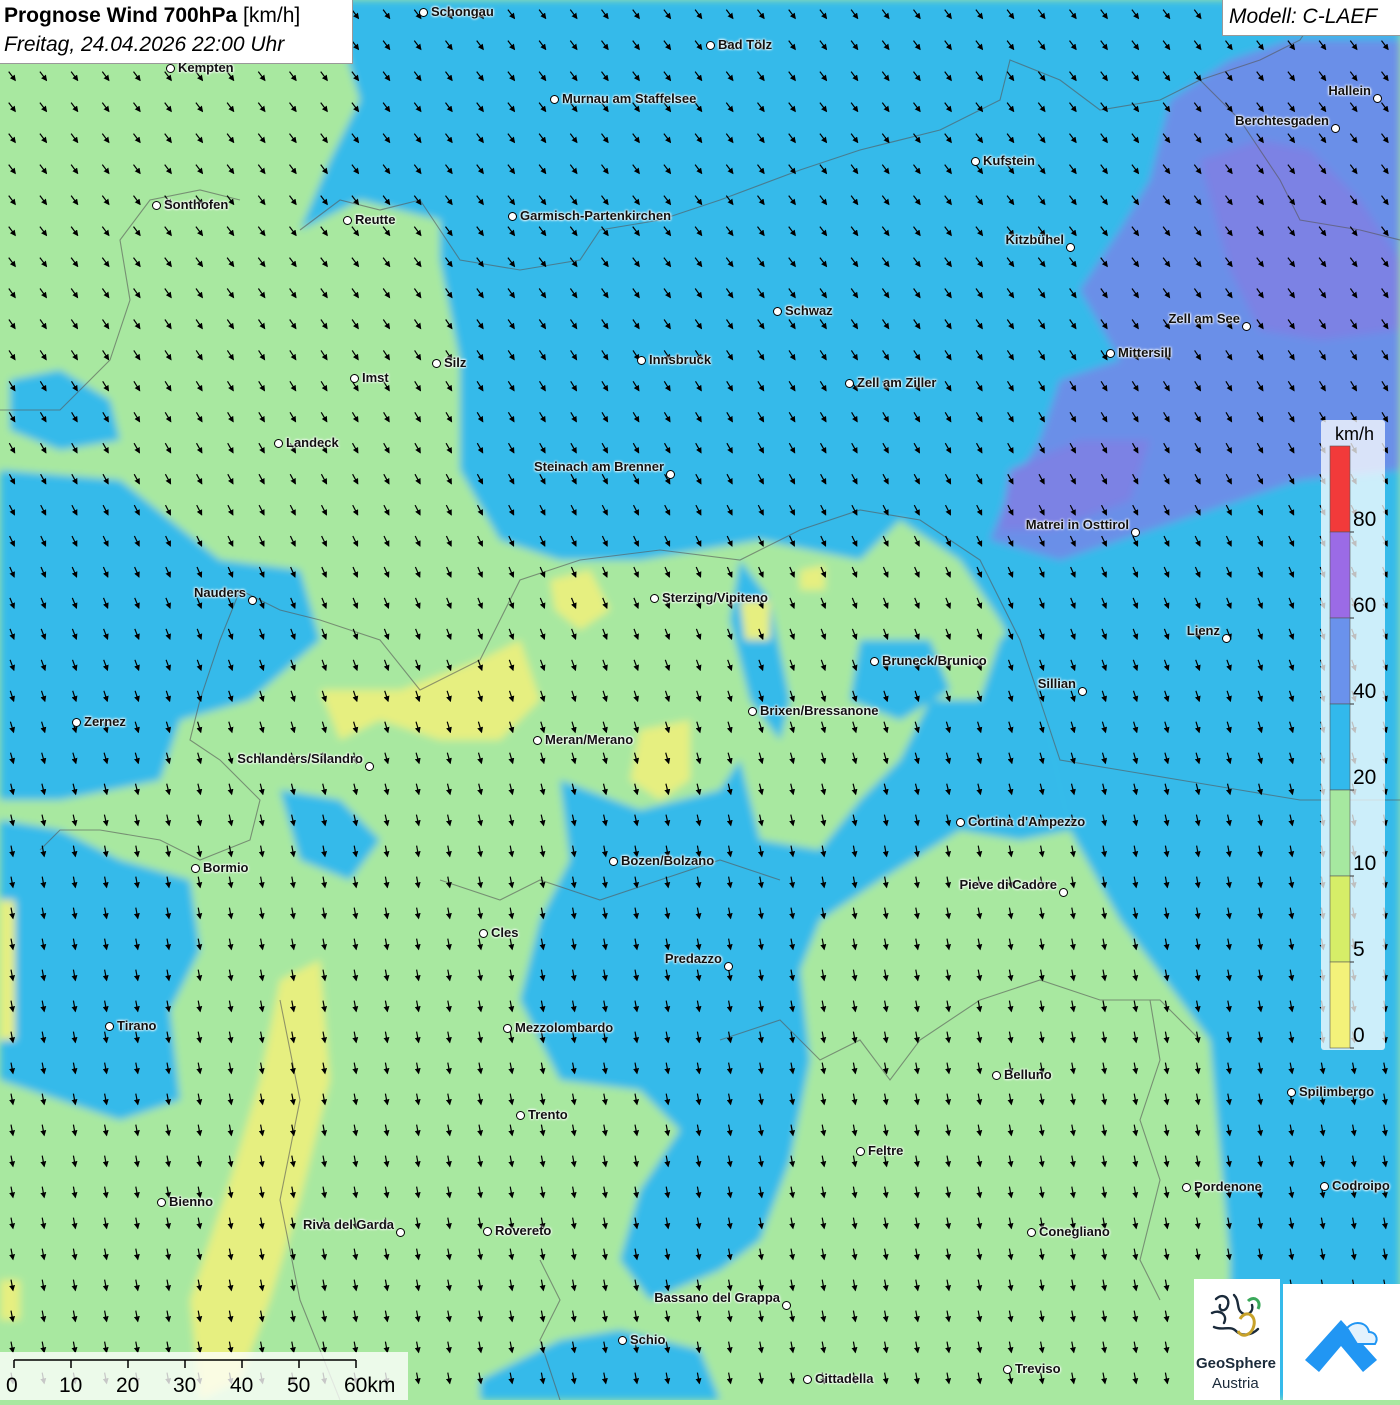 The height and width of the screenshot is (1405, 1400). Describe the element at coordinates (348, 1224) in the screenshot. I see `city-label: Riva del Garda` at that location.